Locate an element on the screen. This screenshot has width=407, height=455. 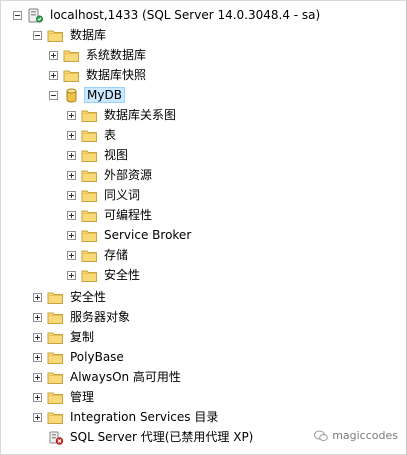
tree-node-mydb-child: Service Broker is located at coordinates (130, 235).